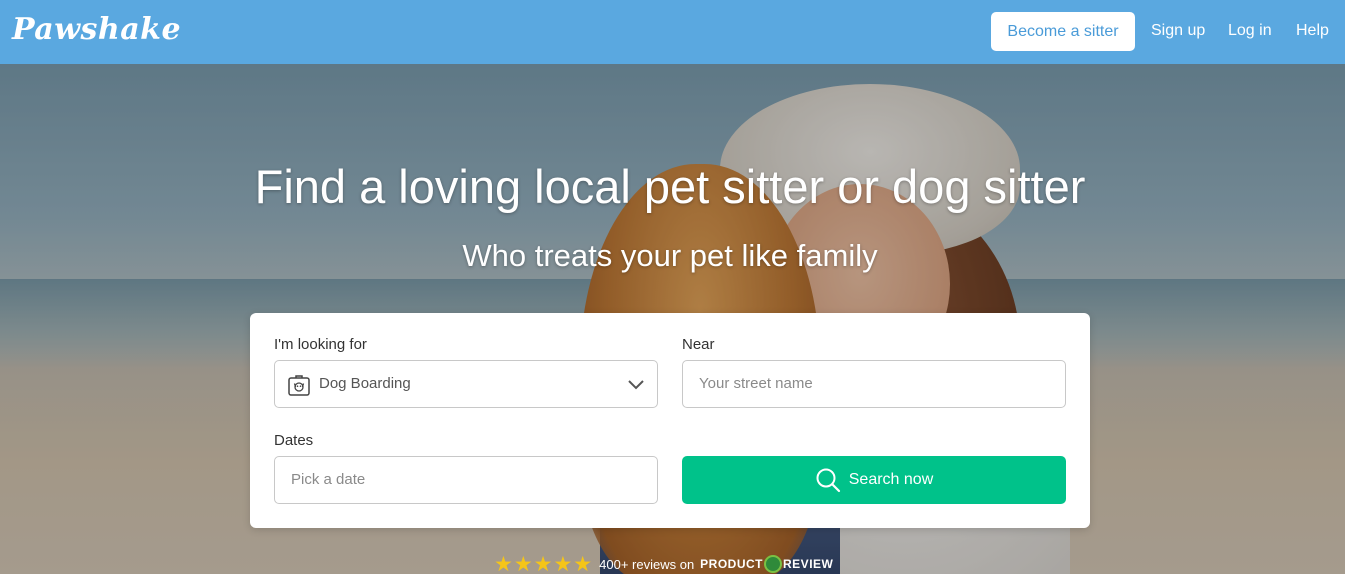  I want to click on looking-for-label: I'm looking for, so click(320, 344).